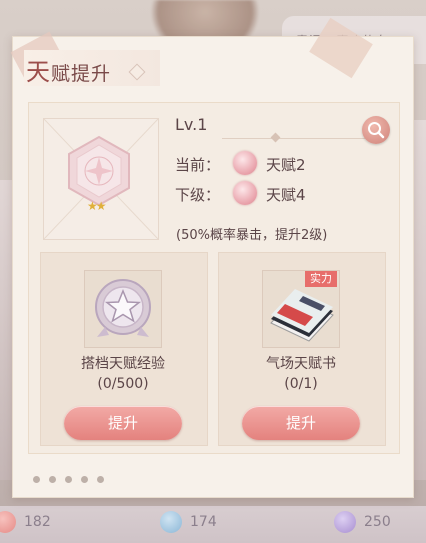 This screenshot has height=543, width=426. I want to click on crit-note: (50%概率暴击，提升2级), so click(252, 235).